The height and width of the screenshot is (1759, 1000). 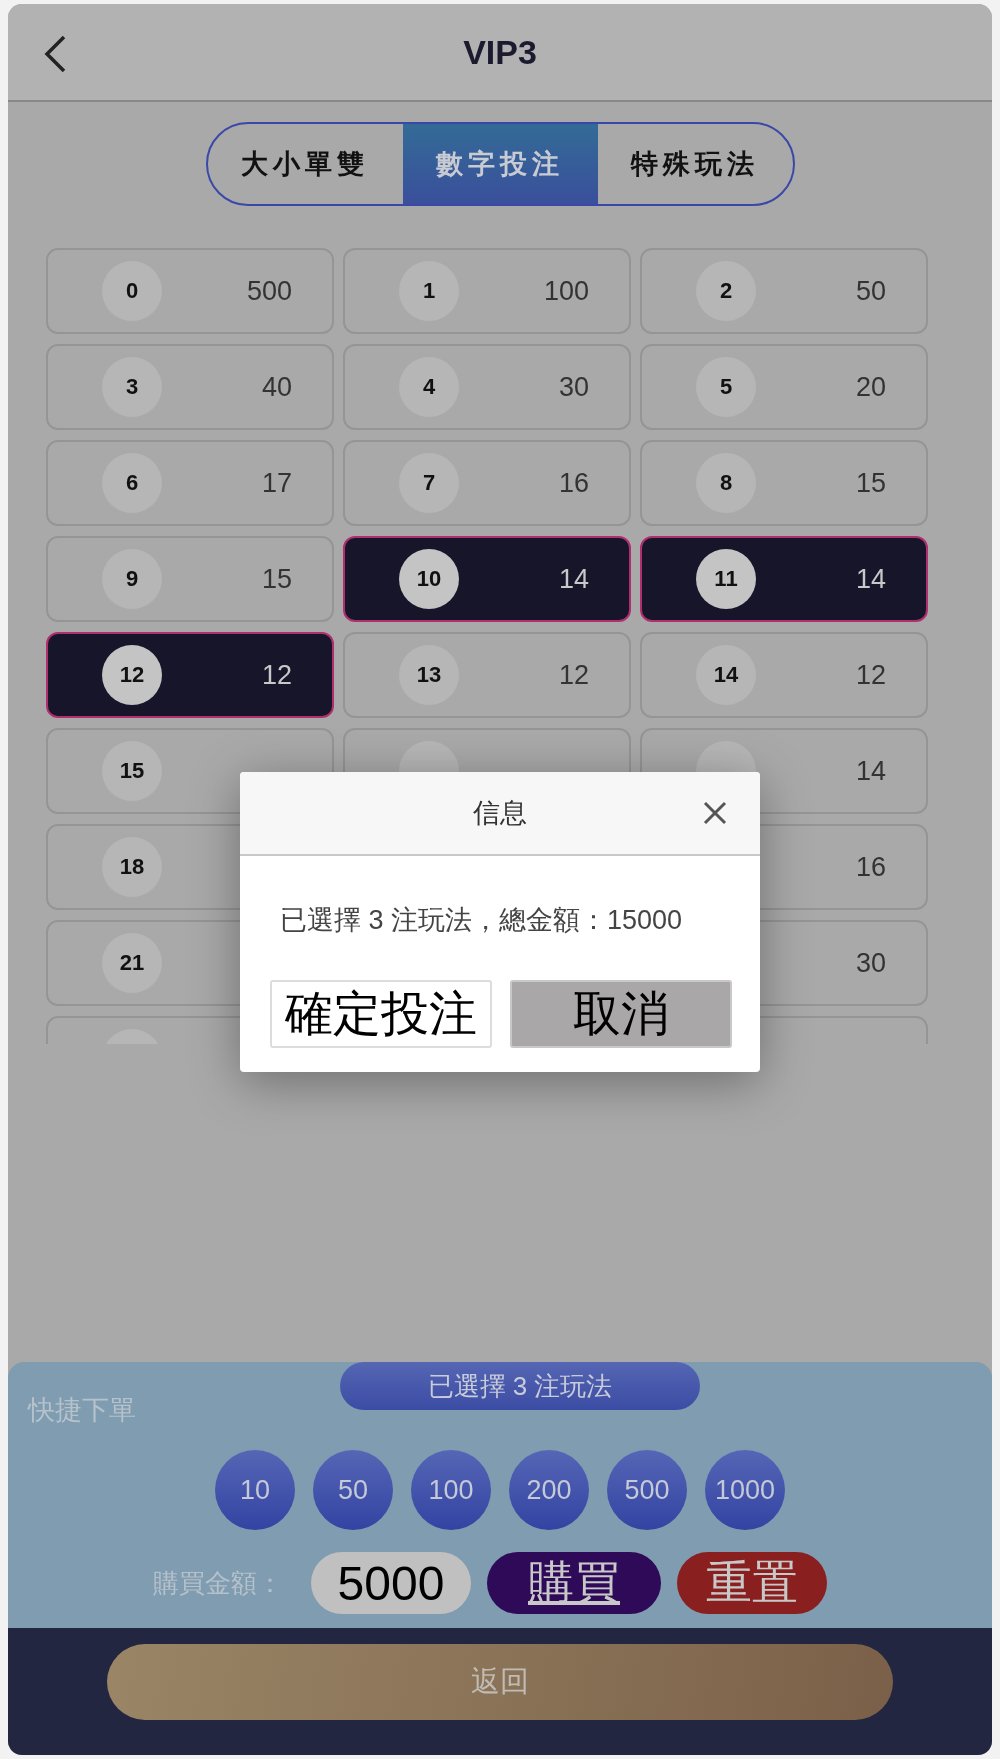 What do you see at coordinates (190, 675) in the screenshot?
I see `bet-option: 12 12` at bounding box center [190, 675].